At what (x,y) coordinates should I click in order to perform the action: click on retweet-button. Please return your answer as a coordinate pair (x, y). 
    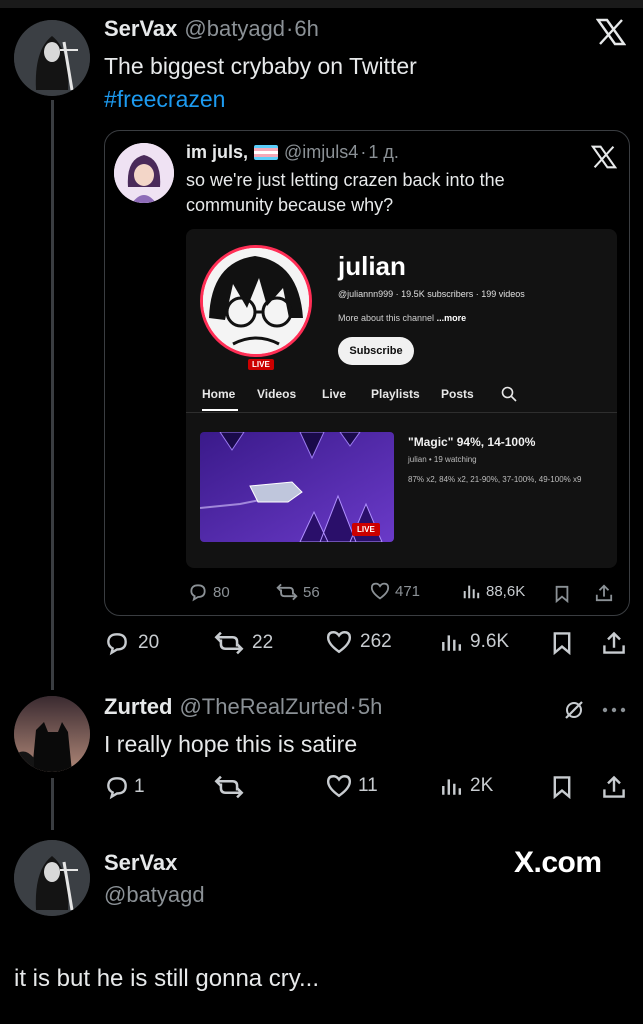
    Looking at the image, I should click on (233, 787).